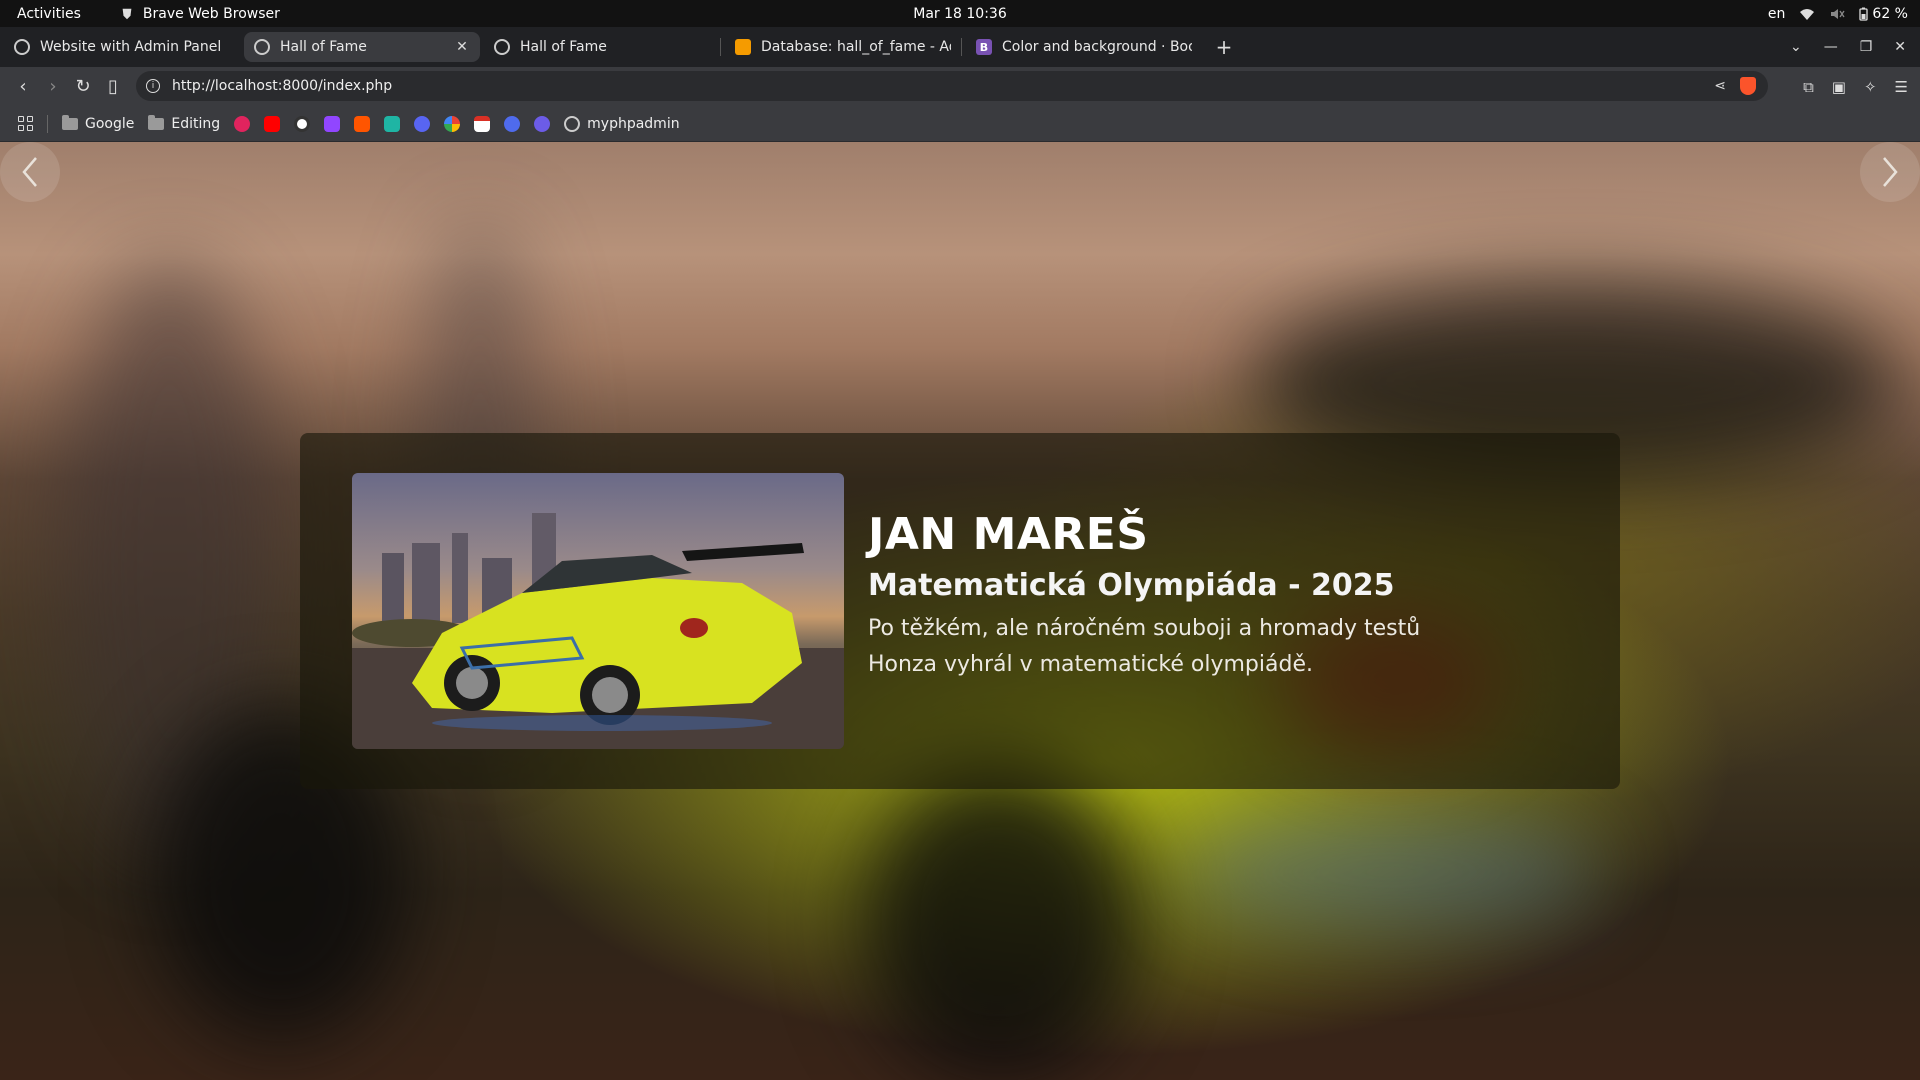  What do you see at coordinates (1097, 47) in the screenshot?
I see `tab-label: Color and background · Boo` at bounding box center [1097, 47].